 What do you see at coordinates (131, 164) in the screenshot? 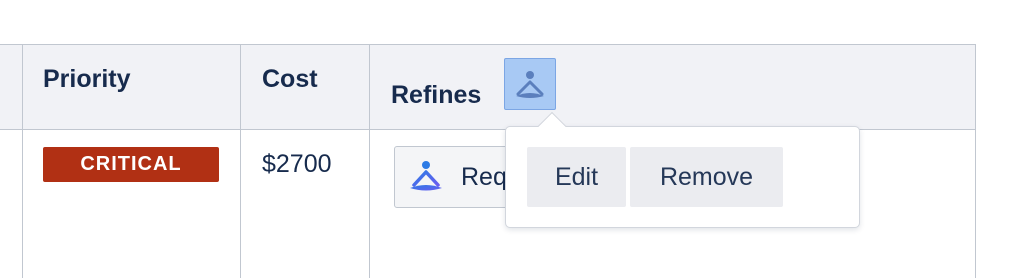
I see `priority-badge: CRITICAL` at bounding box center [131, 164].